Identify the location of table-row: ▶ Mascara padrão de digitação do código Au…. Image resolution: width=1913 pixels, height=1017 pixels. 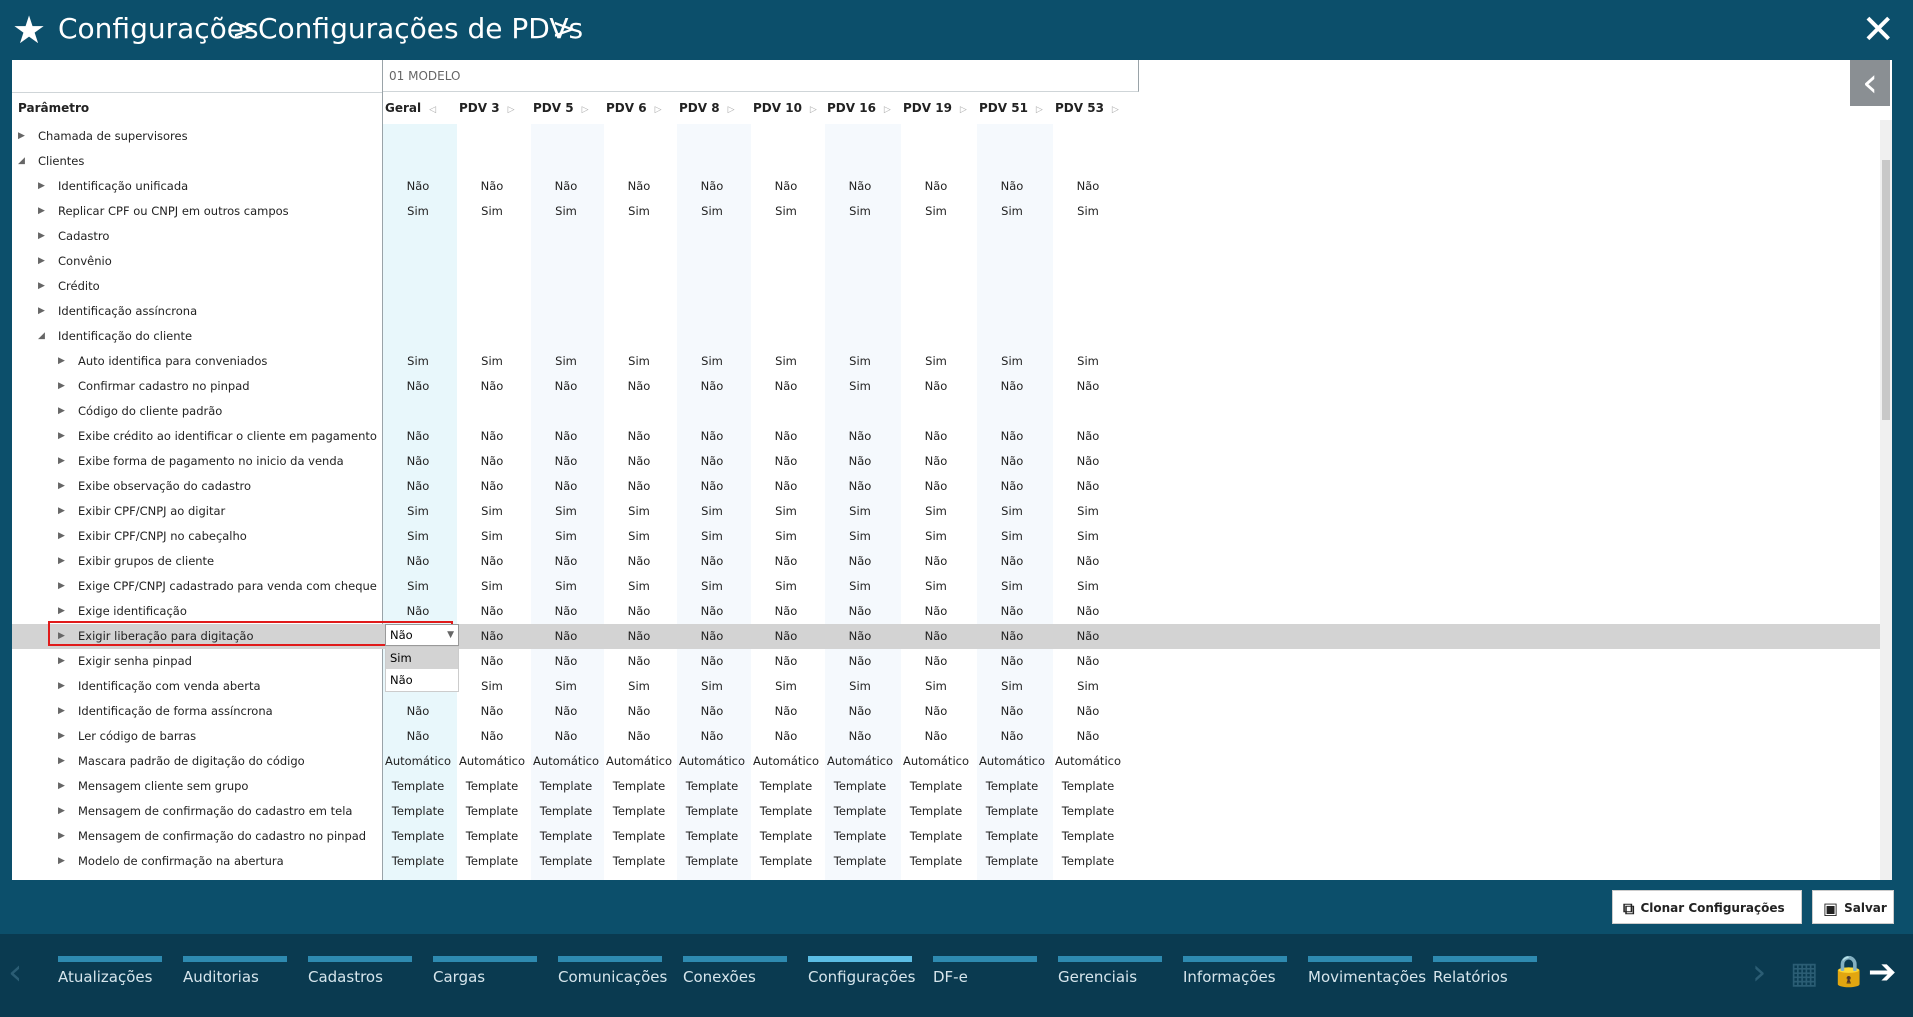
(952, 761).